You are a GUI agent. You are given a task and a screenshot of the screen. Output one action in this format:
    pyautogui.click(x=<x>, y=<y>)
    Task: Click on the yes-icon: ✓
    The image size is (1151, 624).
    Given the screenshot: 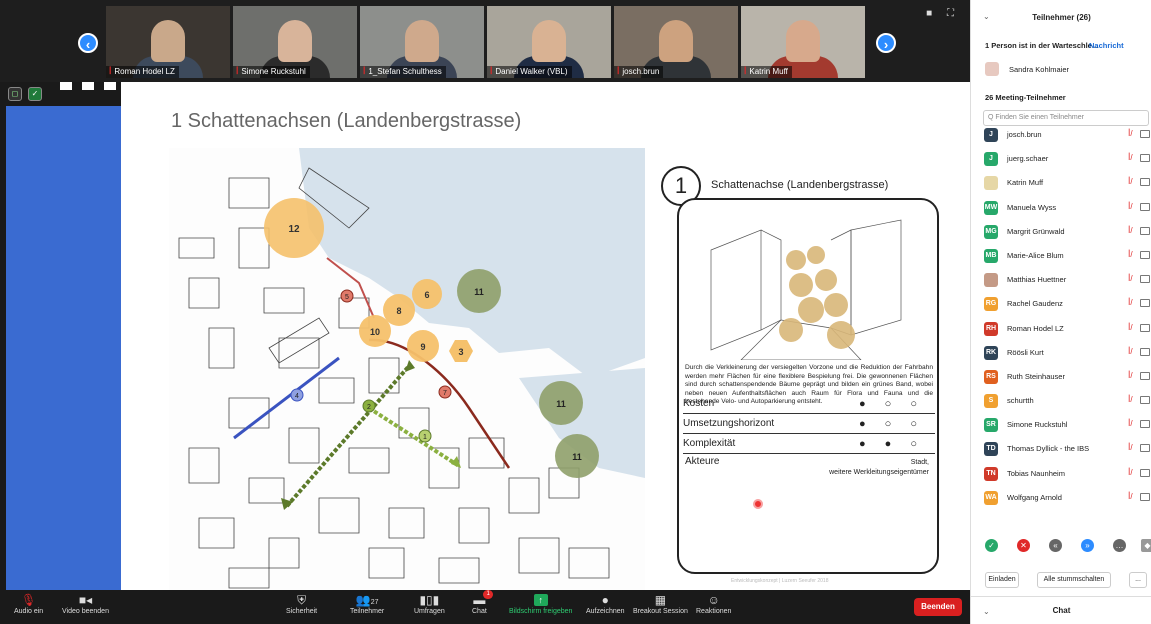 What is the action you would take?
    pyautogui.click(x=991, y=545)
    